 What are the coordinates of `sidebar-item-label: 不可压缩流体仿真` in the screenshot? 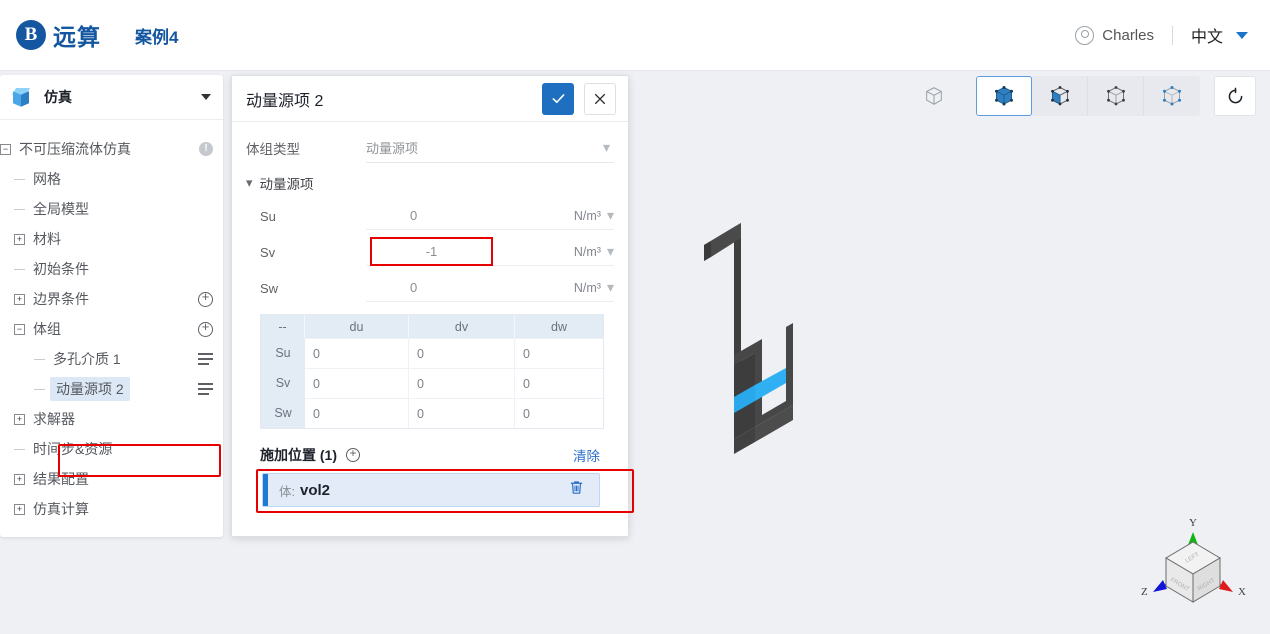 It's located at (75, 149).